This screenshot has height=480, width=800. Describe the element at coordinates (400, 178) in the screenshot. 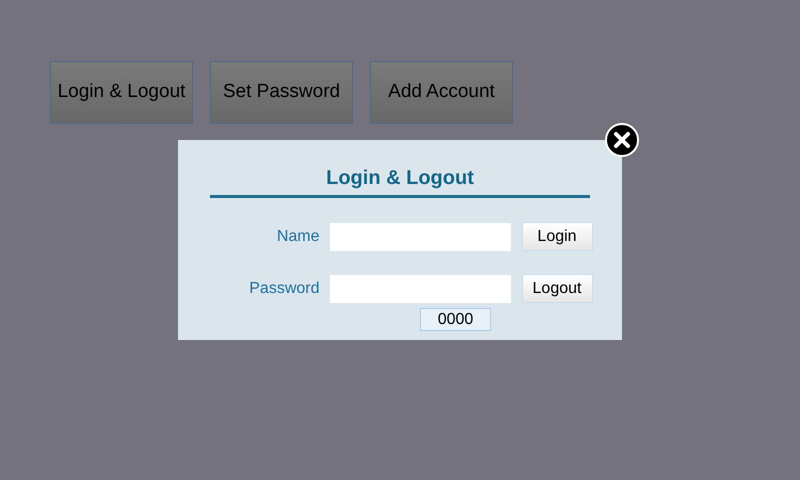

I see `dialog-title: Login & Logout` at that location.